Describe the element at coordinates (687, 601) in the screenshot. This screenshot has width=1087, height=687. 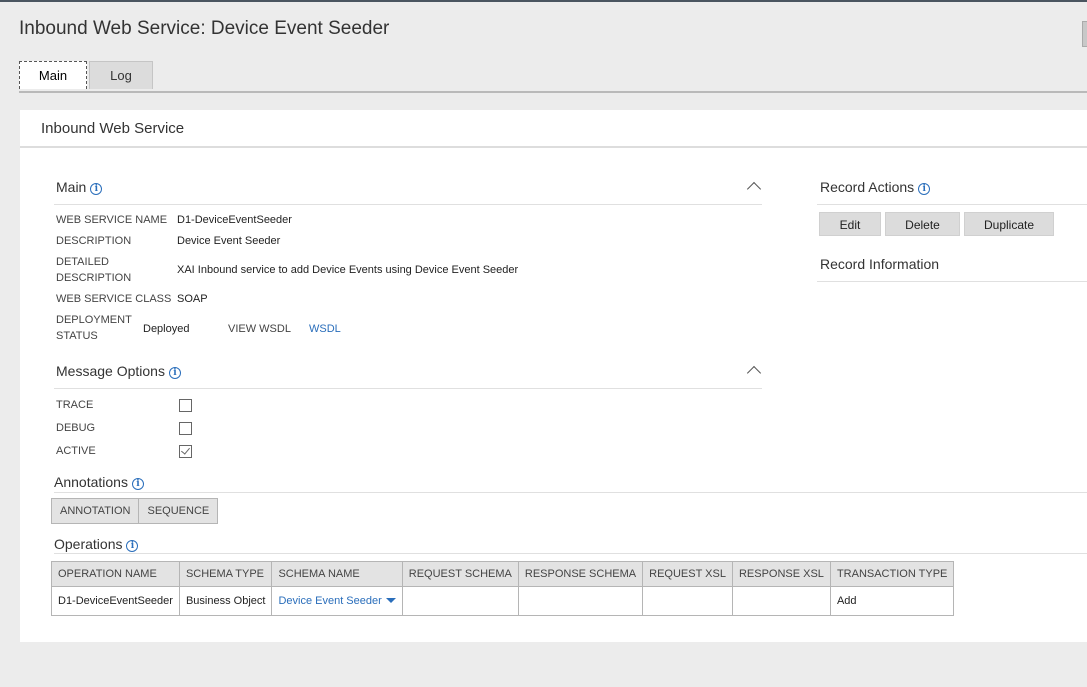
I see `request-xsl-cell` at that location.